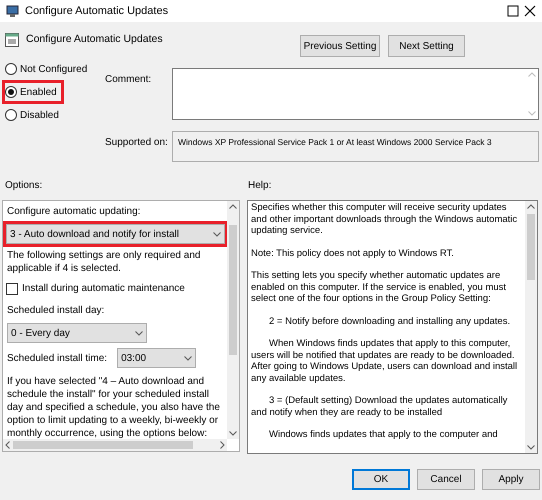 The height and width of the screenshot is (500, 542). Describe the element at coordinates (511, 479) in the screenshot. I see `dialog-button: Apply` at that location.